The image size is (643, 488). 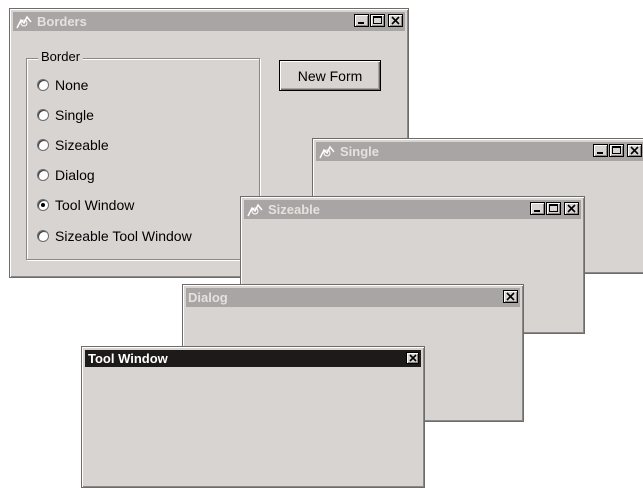 What do you see at coordinates (253, 358) in the screenshot?
I see `tool-window-titlebar: Tool Window` at bounding box center [253, 358].